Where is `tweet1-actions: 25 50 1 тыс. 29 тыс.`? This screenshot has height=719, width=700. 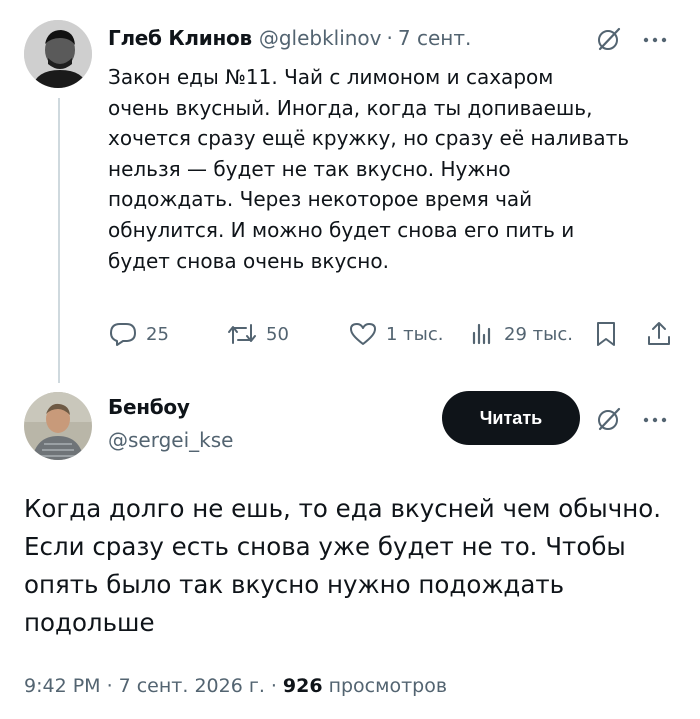
tweet1-actions: 25 50 1 тыс. 29 тыс. is located at coordinates (390, 334).